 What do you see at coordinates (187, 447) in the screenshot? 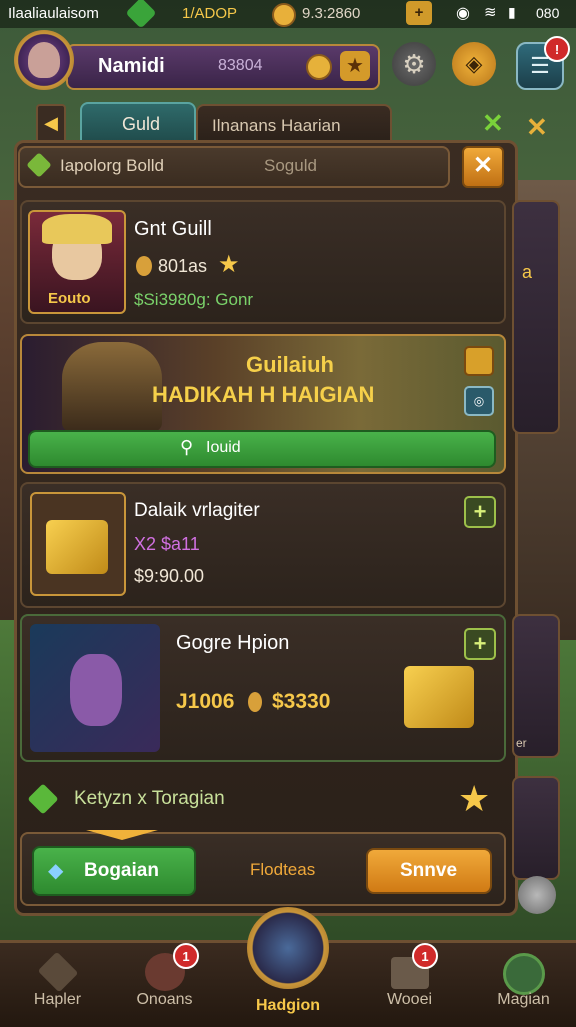
I see `search-icon: ⚲` at bounding box center [187, 447].